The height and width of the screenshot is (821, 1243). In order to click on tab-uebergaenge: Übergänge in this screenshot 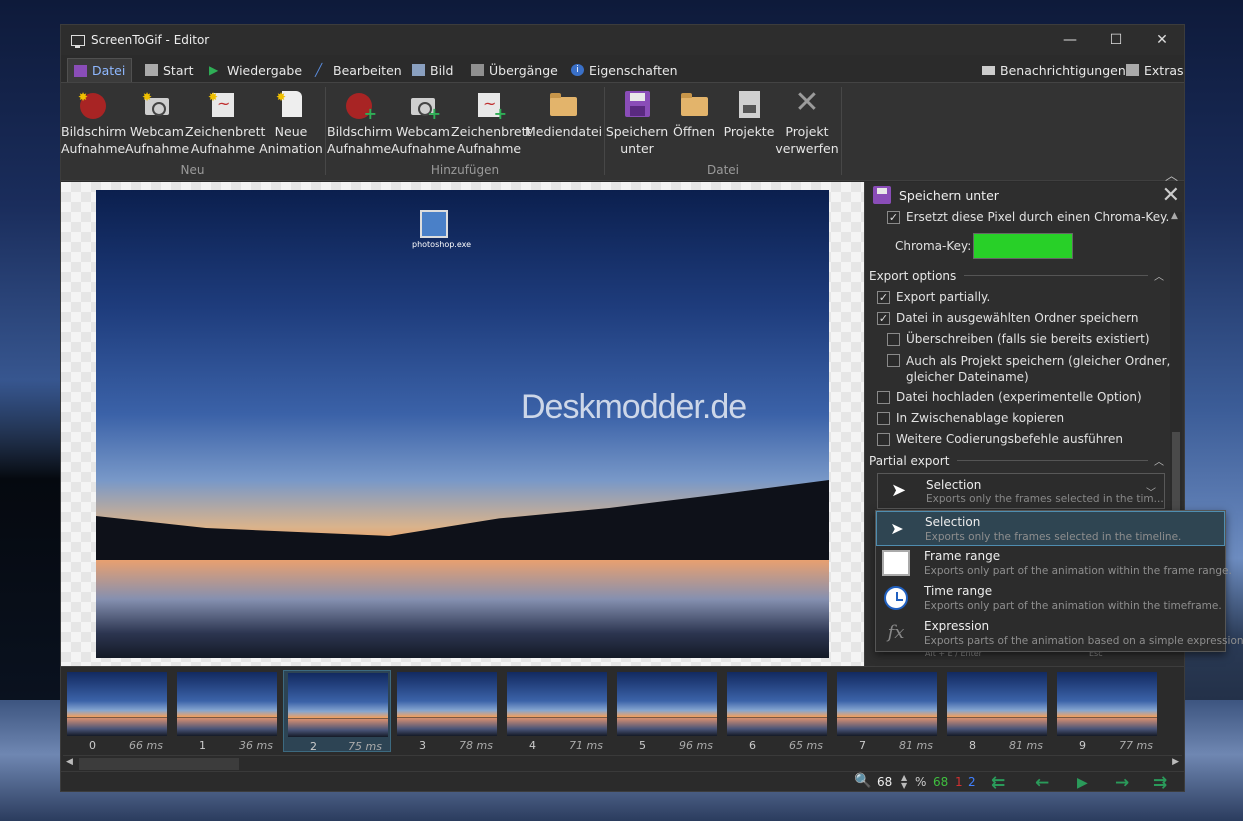, I will do `click(514, 70)`.